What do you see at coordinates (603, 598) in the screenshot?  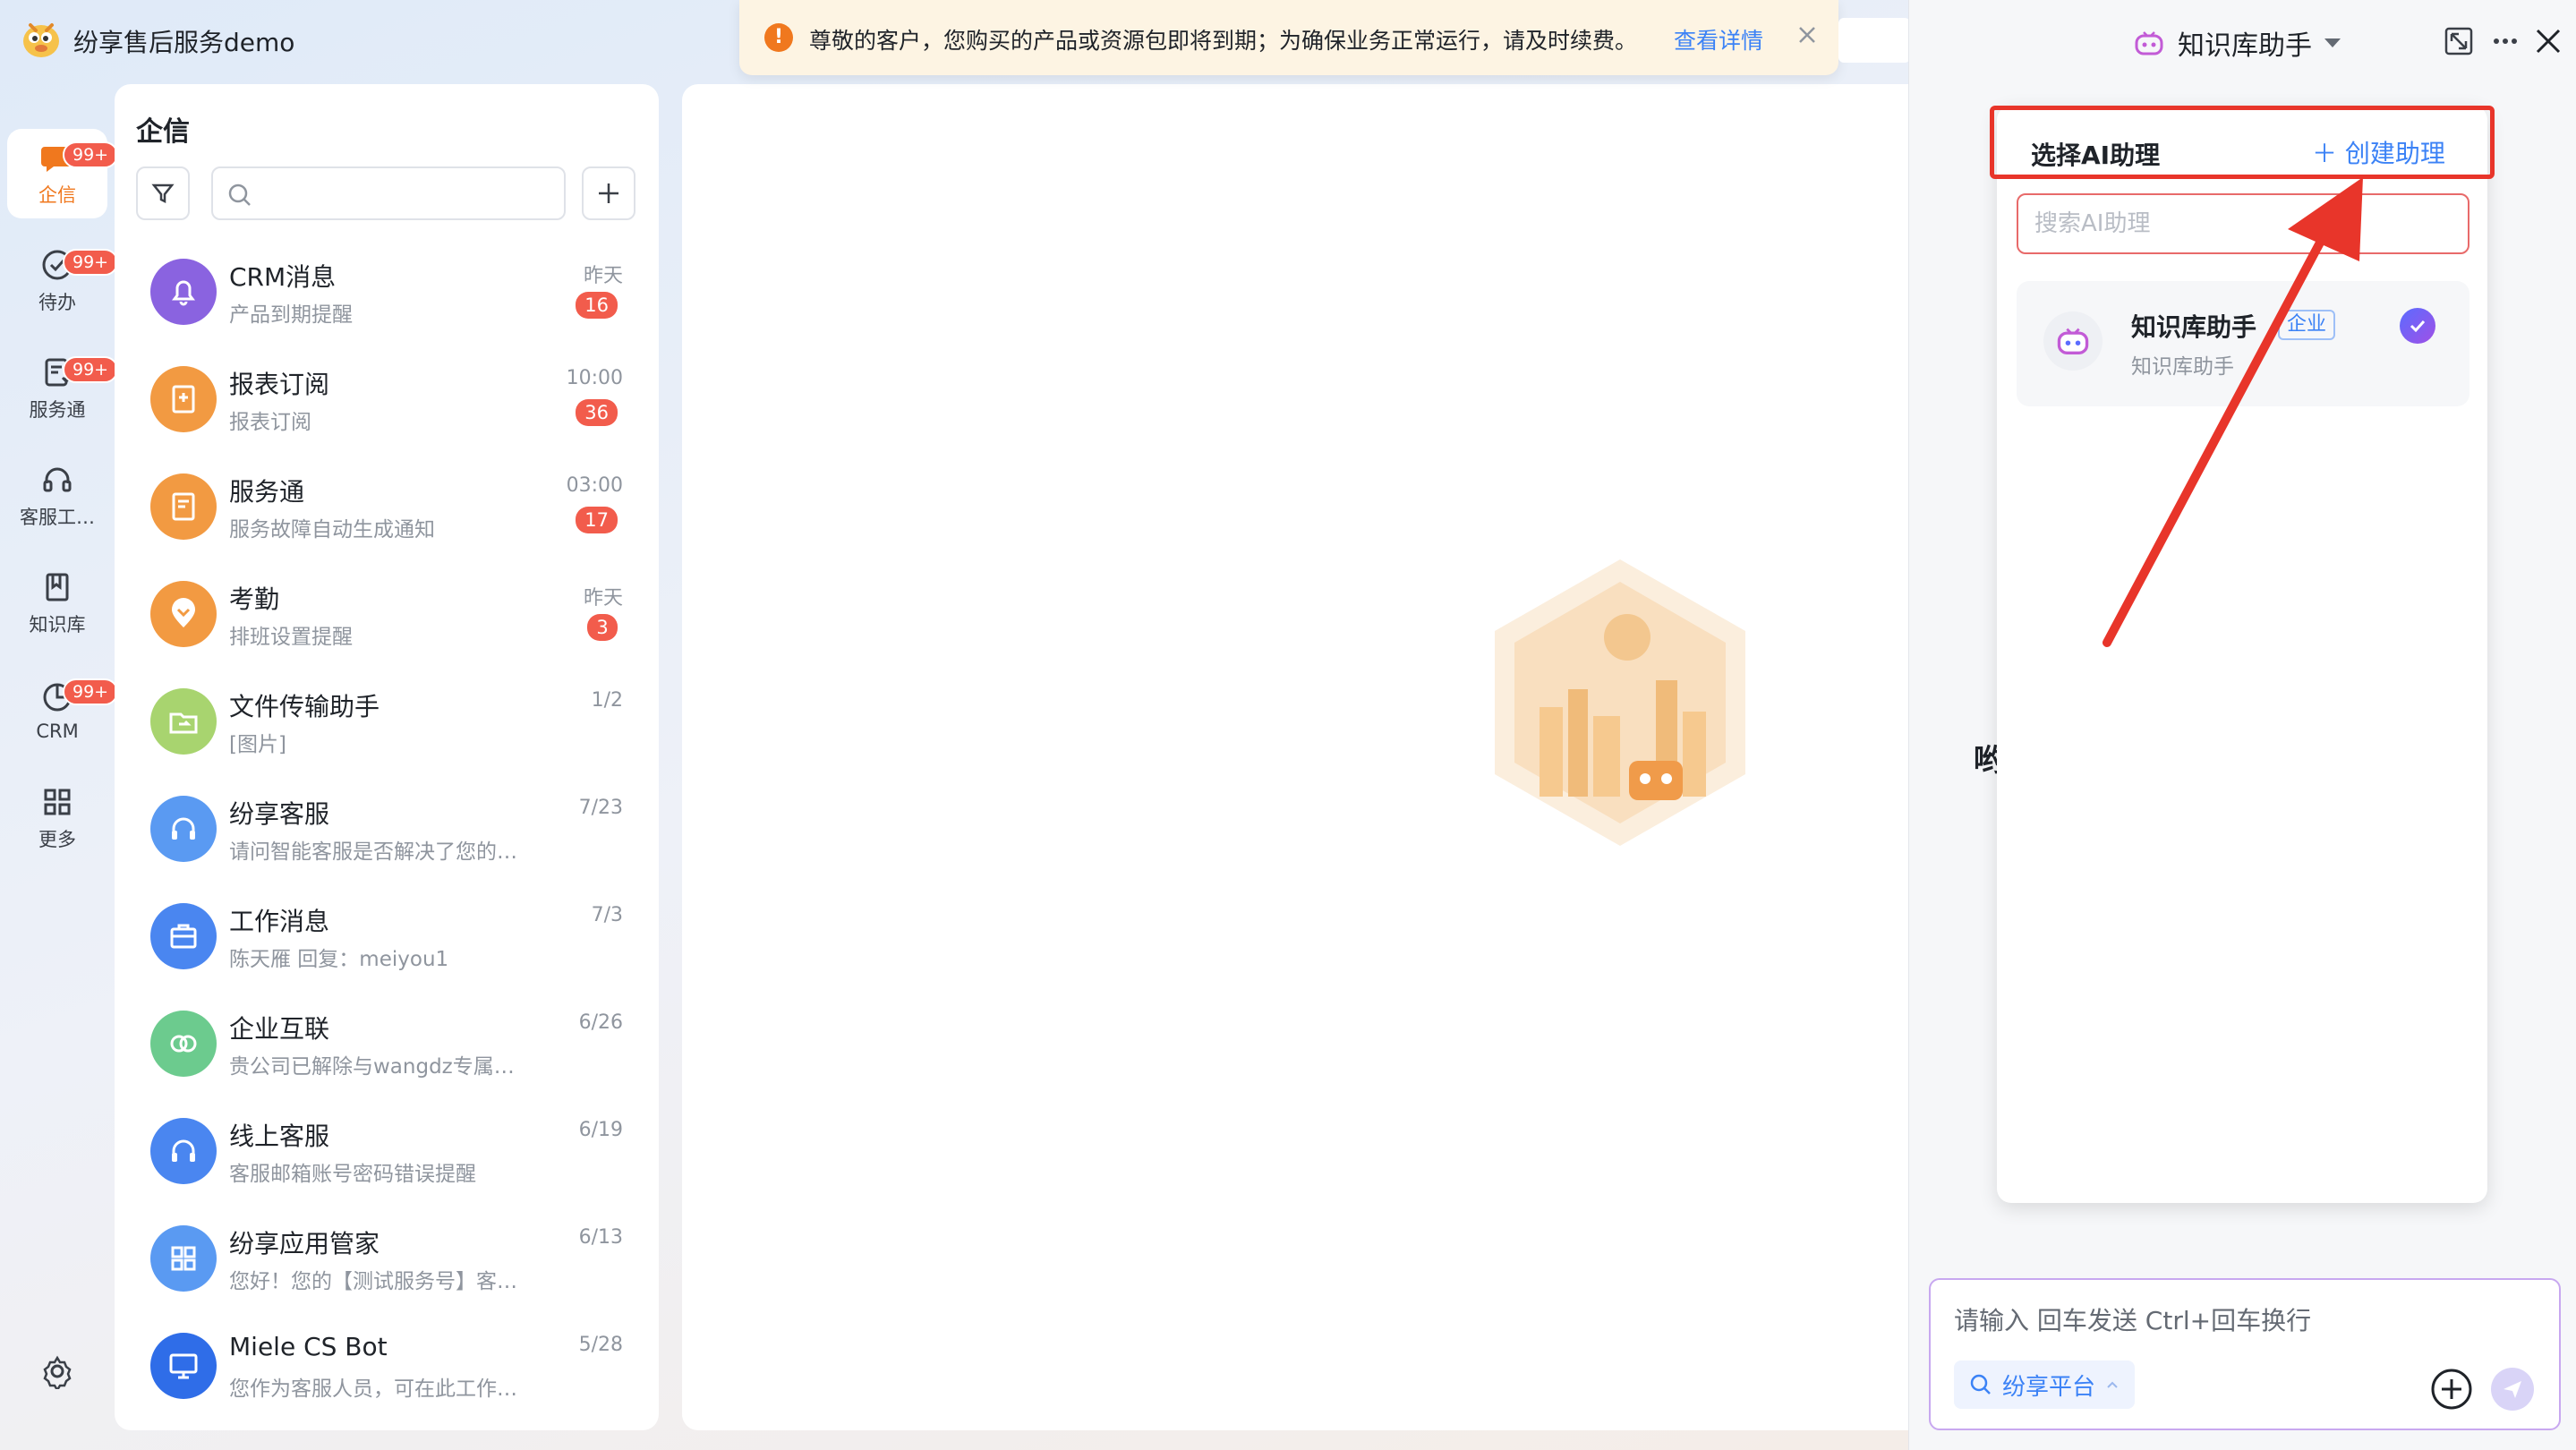 I see `conversation-time: 昨天` at bounding box center [603, 598].